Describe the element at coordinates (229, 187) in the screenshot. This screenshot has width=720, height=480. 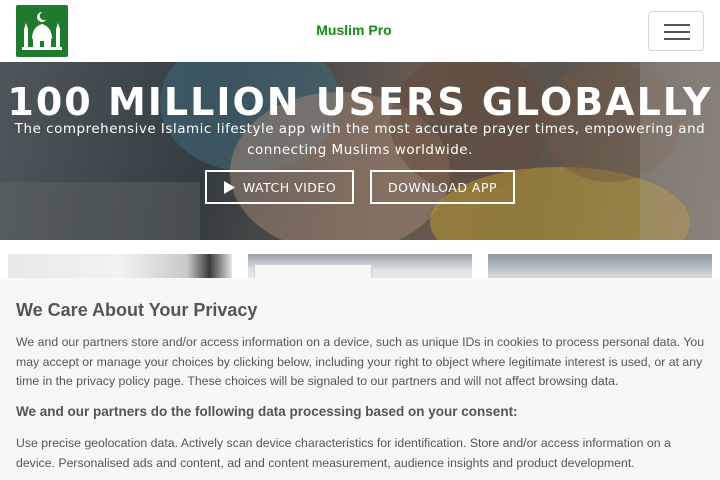
I see `play-icon` at that location.